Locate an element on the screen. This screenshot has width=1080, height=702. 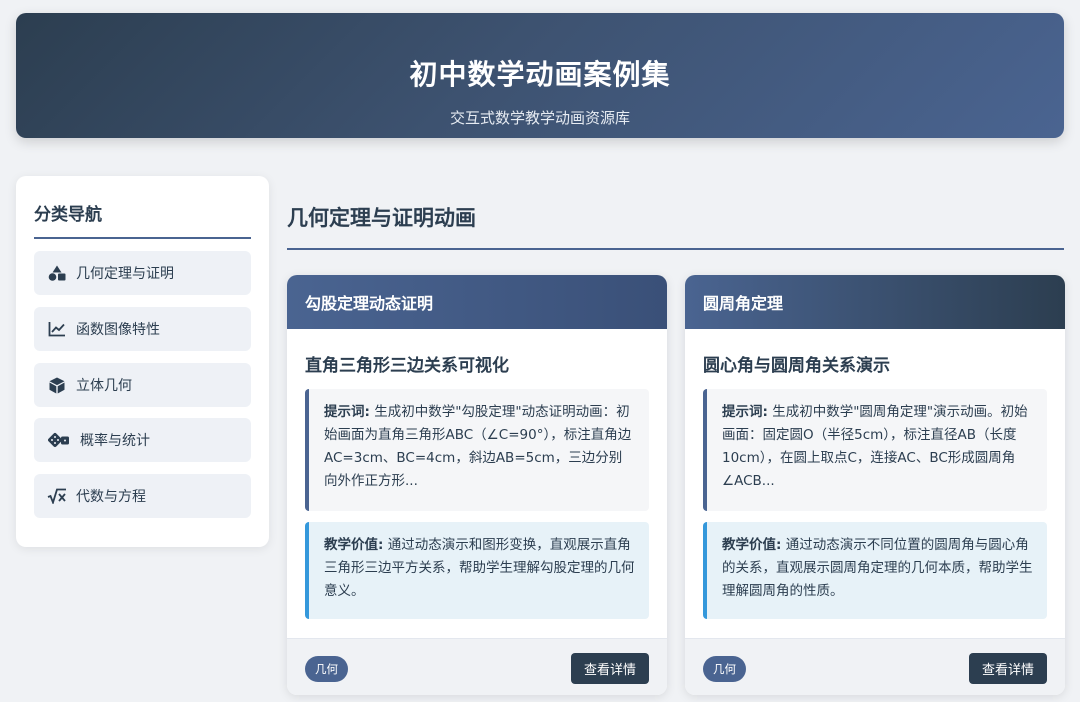
shapes-icon is located at coordinates (57, 273).